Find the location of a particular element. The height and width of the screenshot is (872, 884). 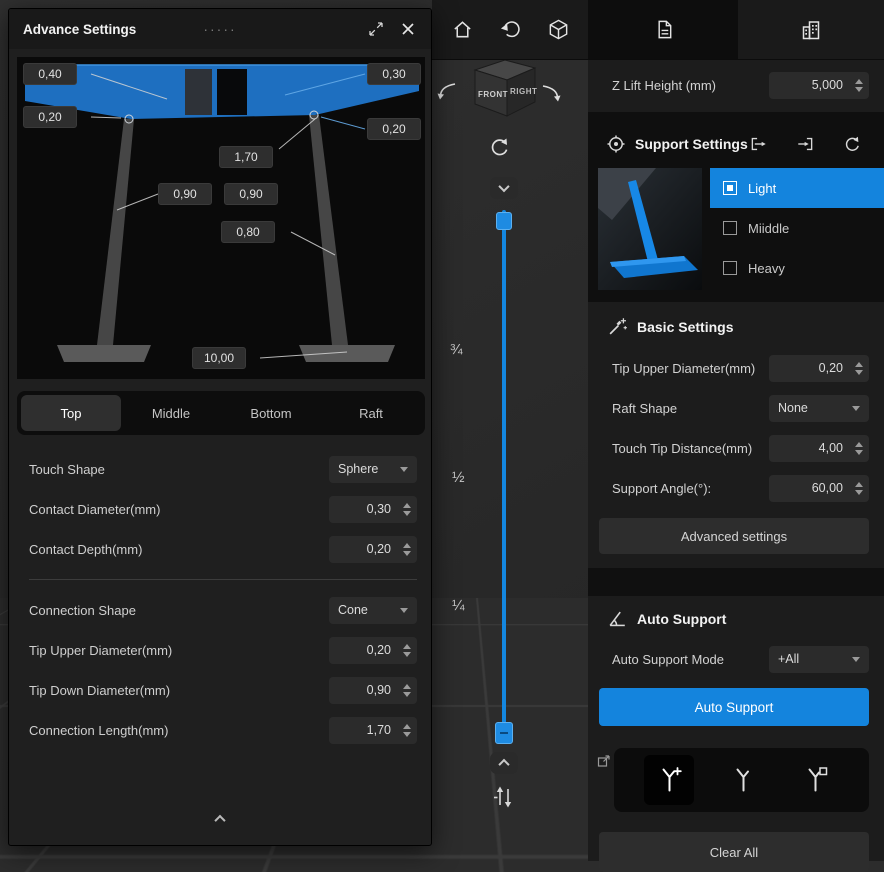

rotate-view-left-button is located at coordinates (447, 91).